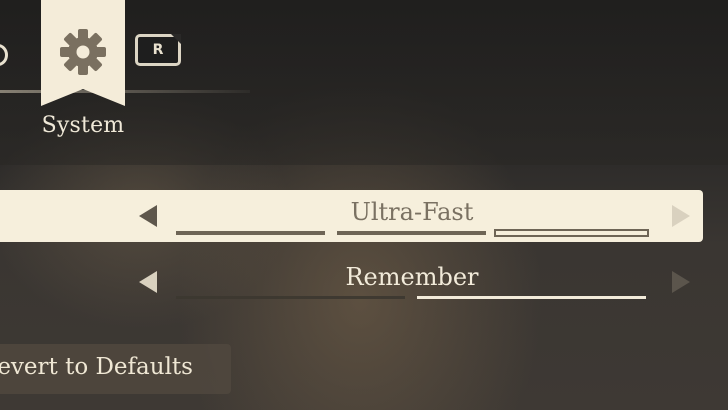 This screenshot has height=410, width=728. What do you see at coordinates (125, 91) in the screenshot?
I see `tab-underline` at bounding box center [125, 91].